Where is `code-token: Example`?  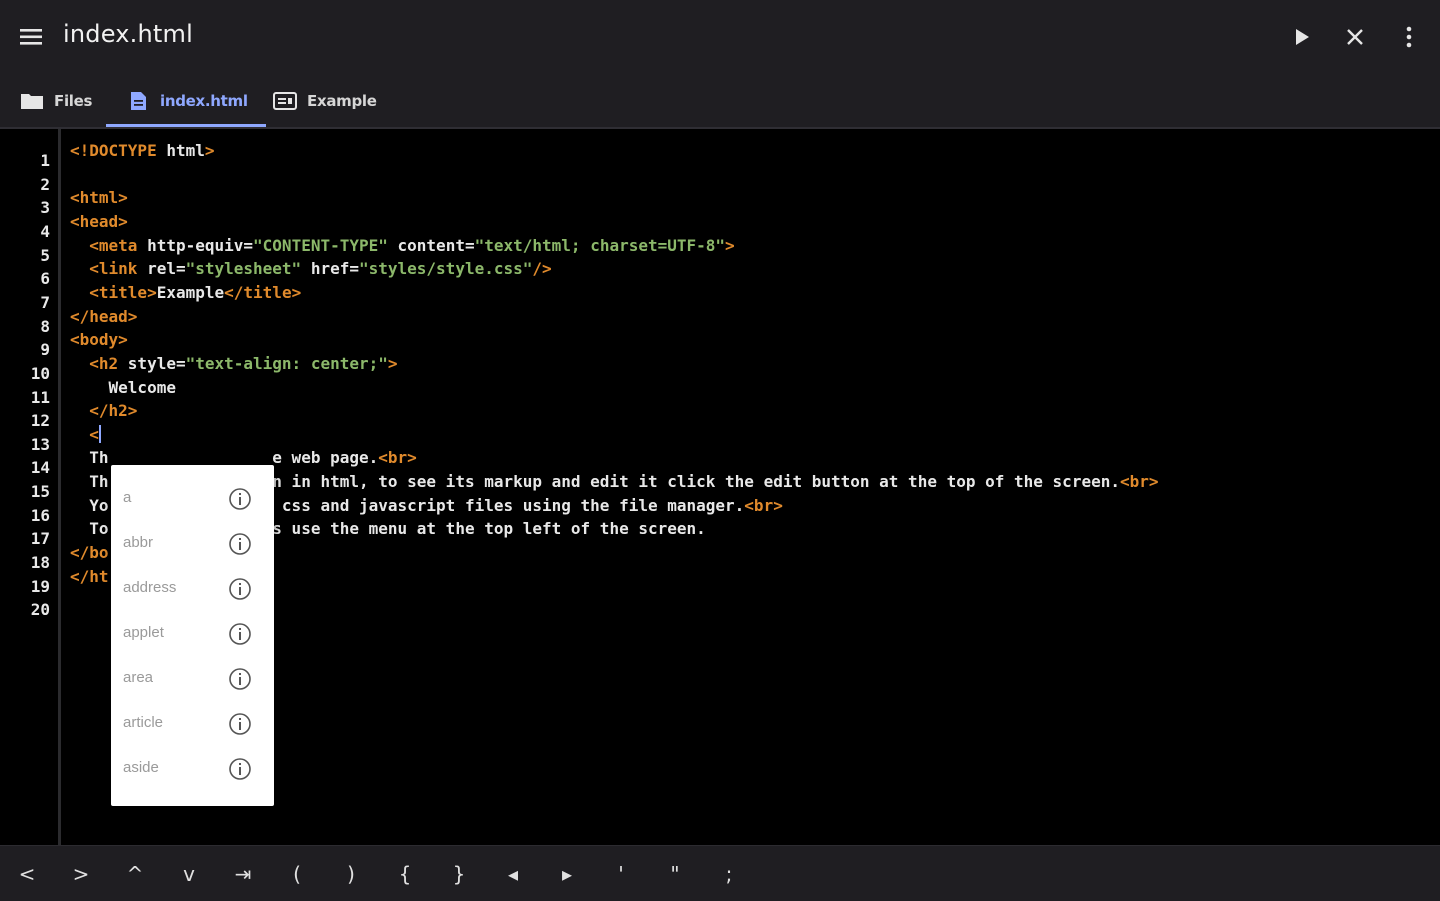
code-token: Example is located at coordinates (190, 292).